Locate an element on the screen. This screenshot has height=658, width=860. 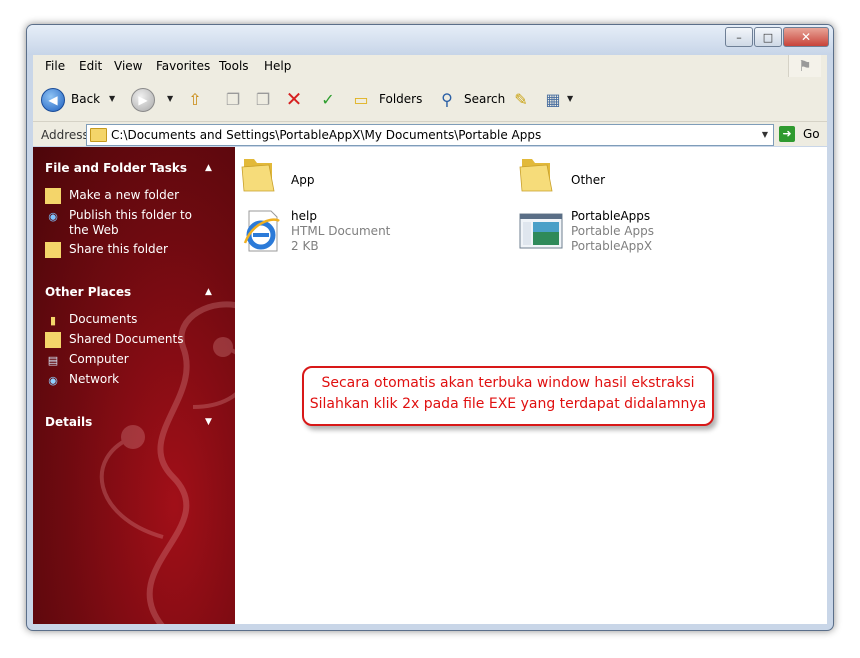
close-icon: ✕ is located at coordinates (806, 37).